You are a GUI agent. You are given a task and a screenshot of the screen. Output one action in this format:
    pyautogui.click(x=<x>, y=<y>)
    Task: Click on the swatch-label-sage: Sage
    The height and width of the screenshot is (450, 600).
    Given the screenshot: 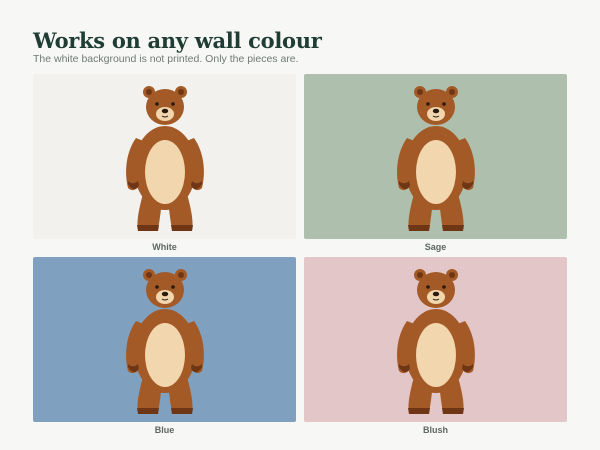 What is the action you would take?
    pyautogui.click(x=435, y=247)
    